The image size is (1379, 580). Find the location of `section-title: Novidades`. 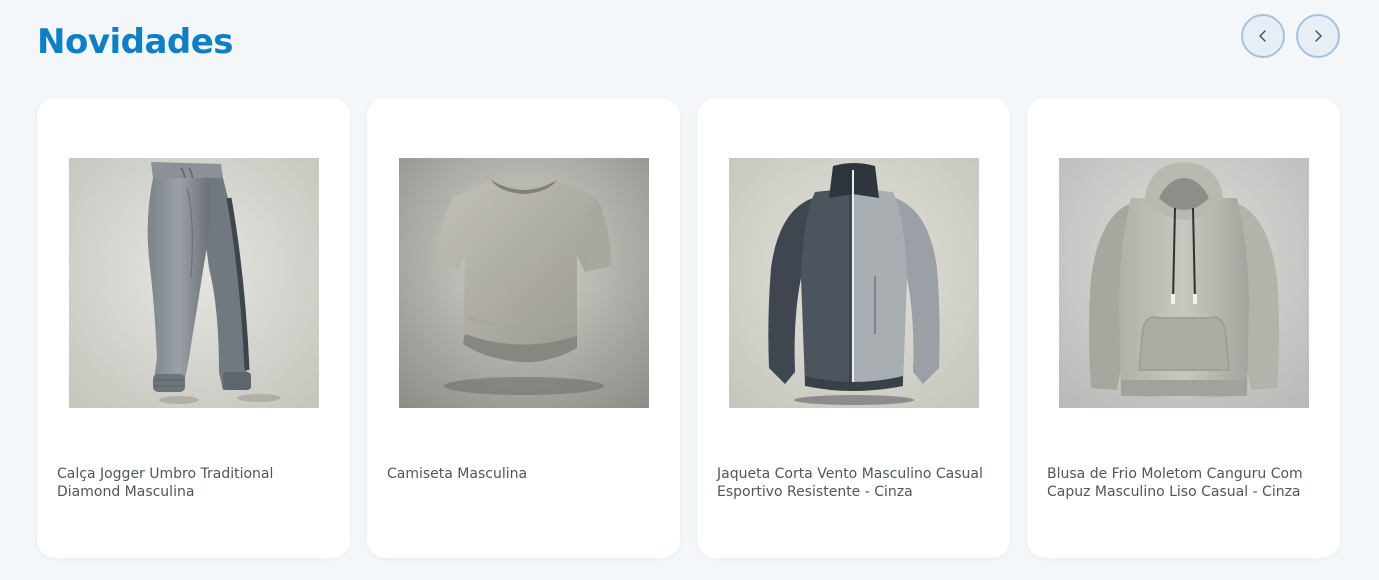

section-title: Novidades is located at coordinates (135, 42).